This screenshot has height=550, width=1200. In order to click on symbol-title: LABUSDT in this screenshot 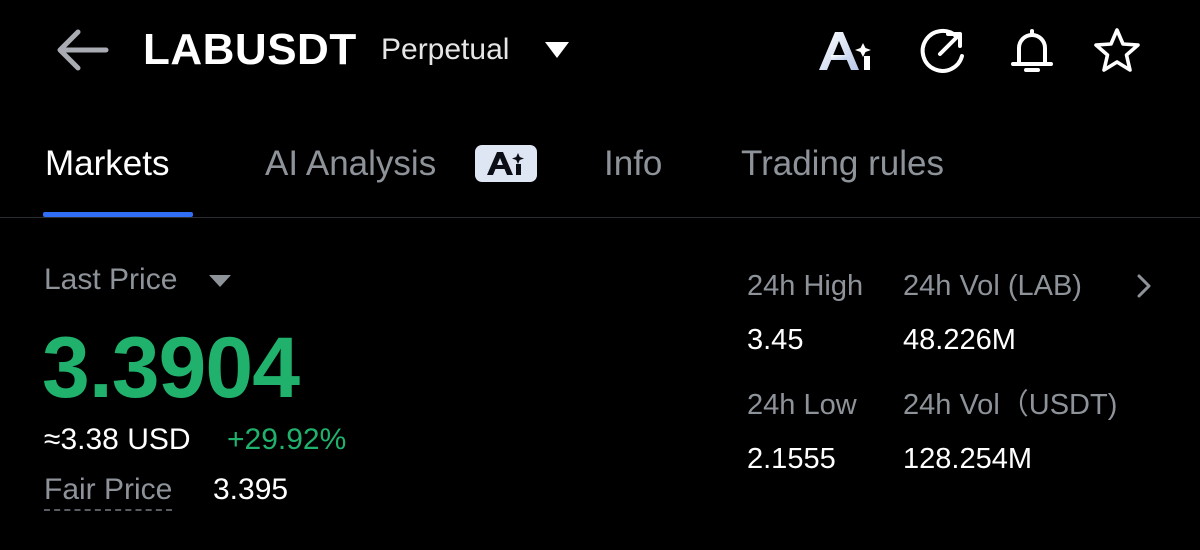, I will do `click(250, 50)`.